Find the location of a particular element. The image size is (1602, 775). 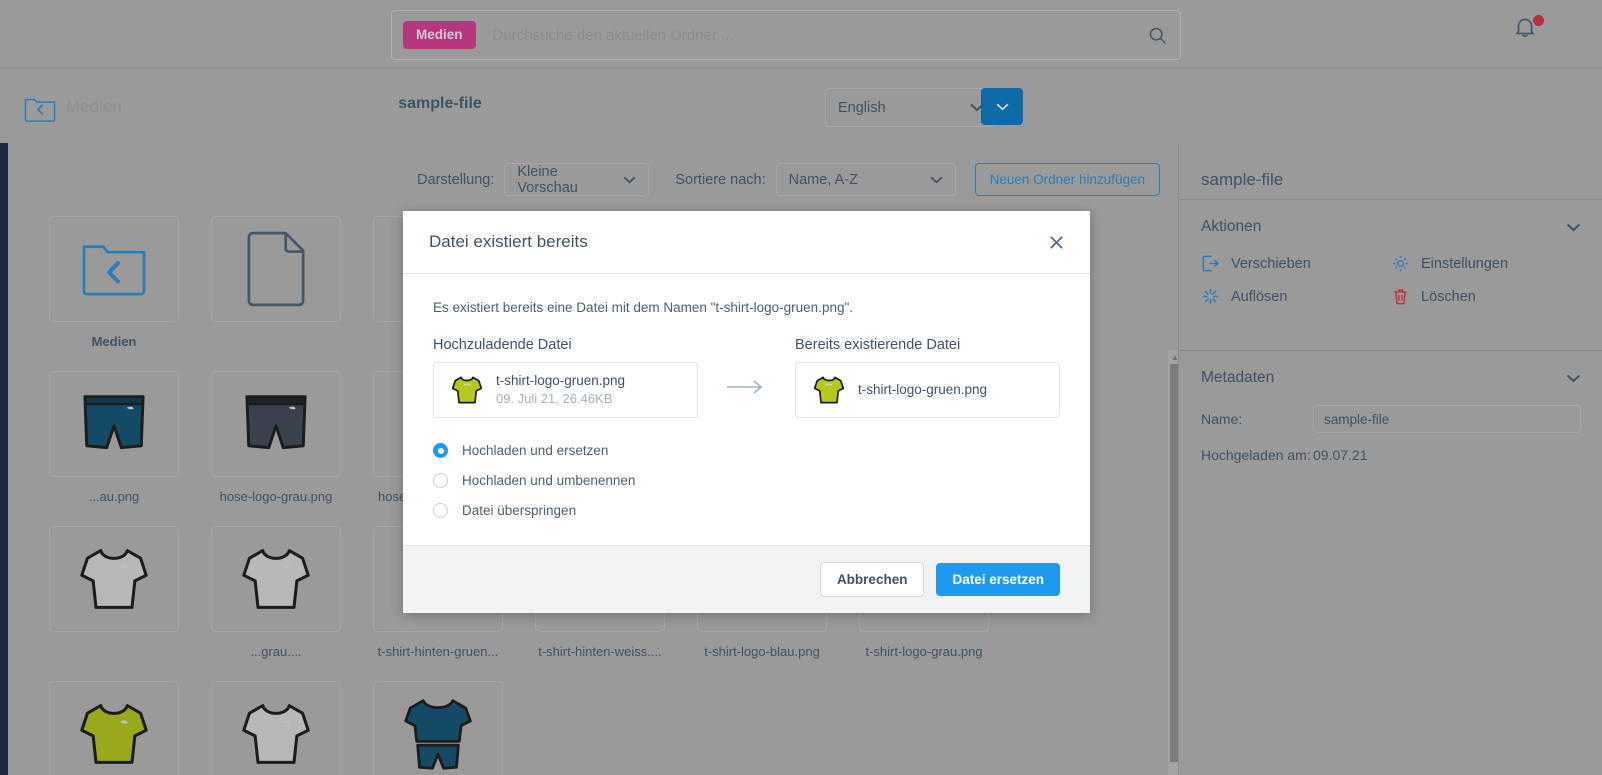

search-context-badge: Medien is located at coordinates (439, 35).